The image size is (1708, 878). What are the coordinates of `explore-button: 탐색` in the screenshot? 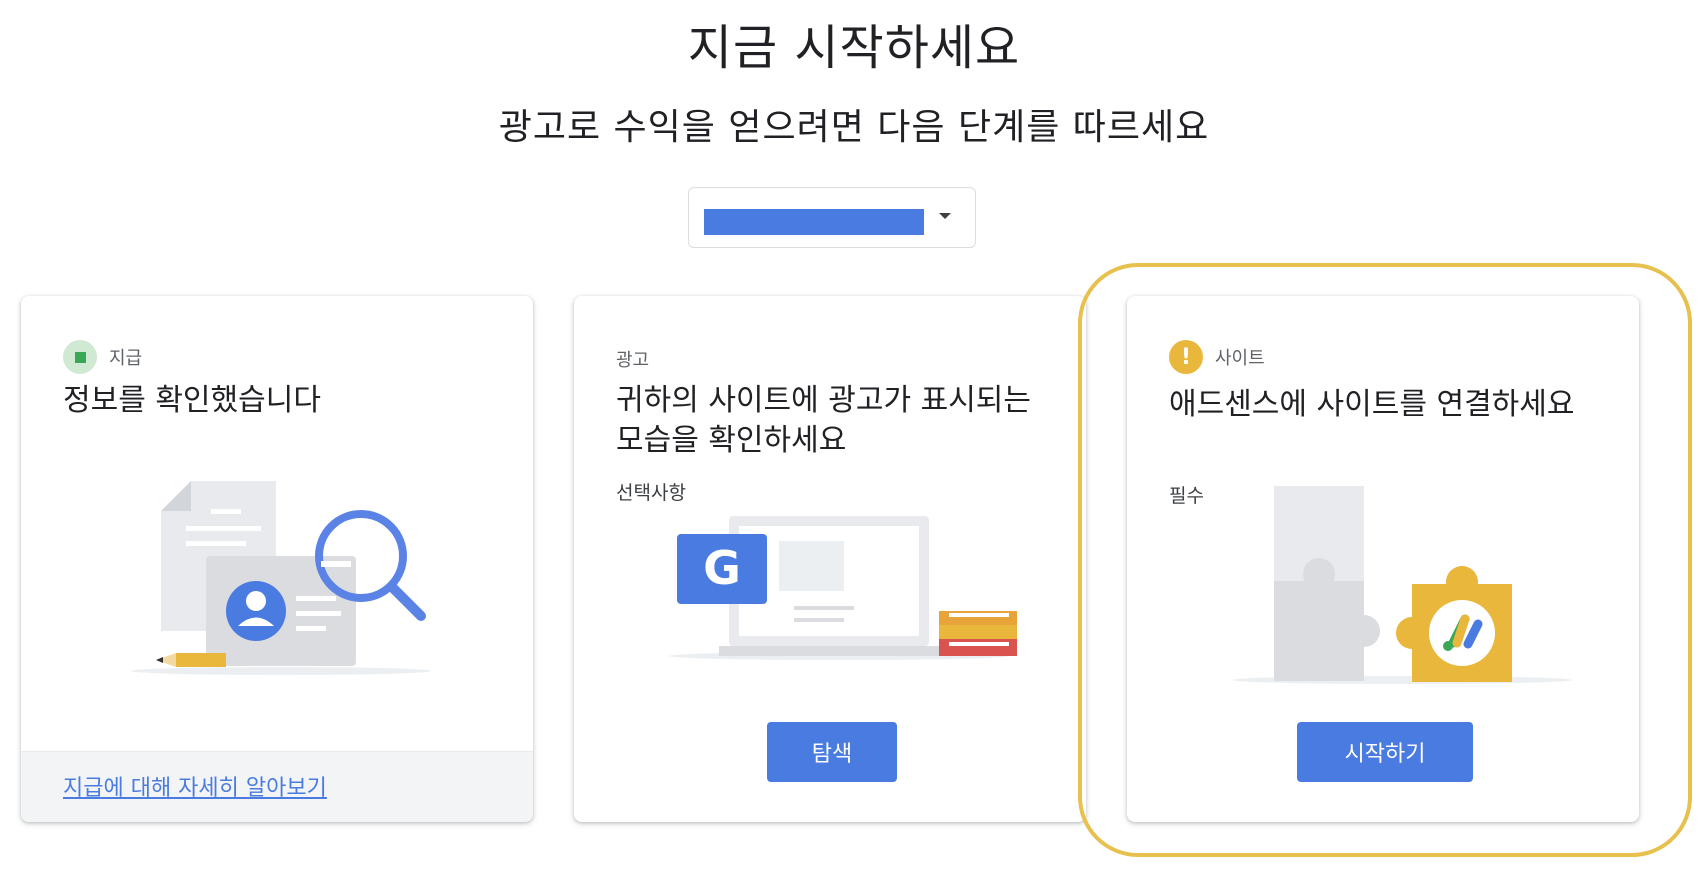 It's located at (832, 752).